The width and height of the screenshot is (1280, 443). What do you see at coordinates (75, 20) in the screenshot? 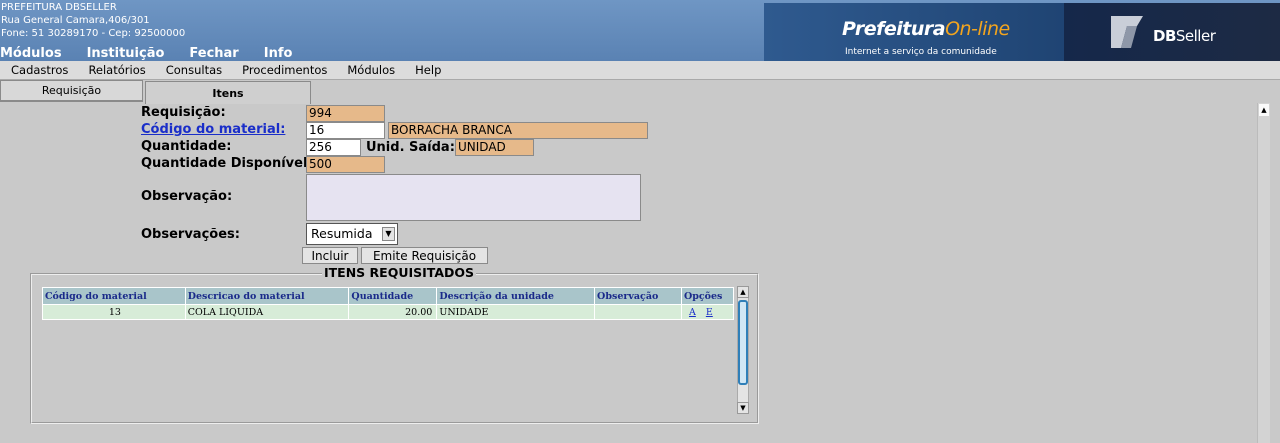
I see `org-address: Rua General Camara,406/301` at bounding box center [75, 20].